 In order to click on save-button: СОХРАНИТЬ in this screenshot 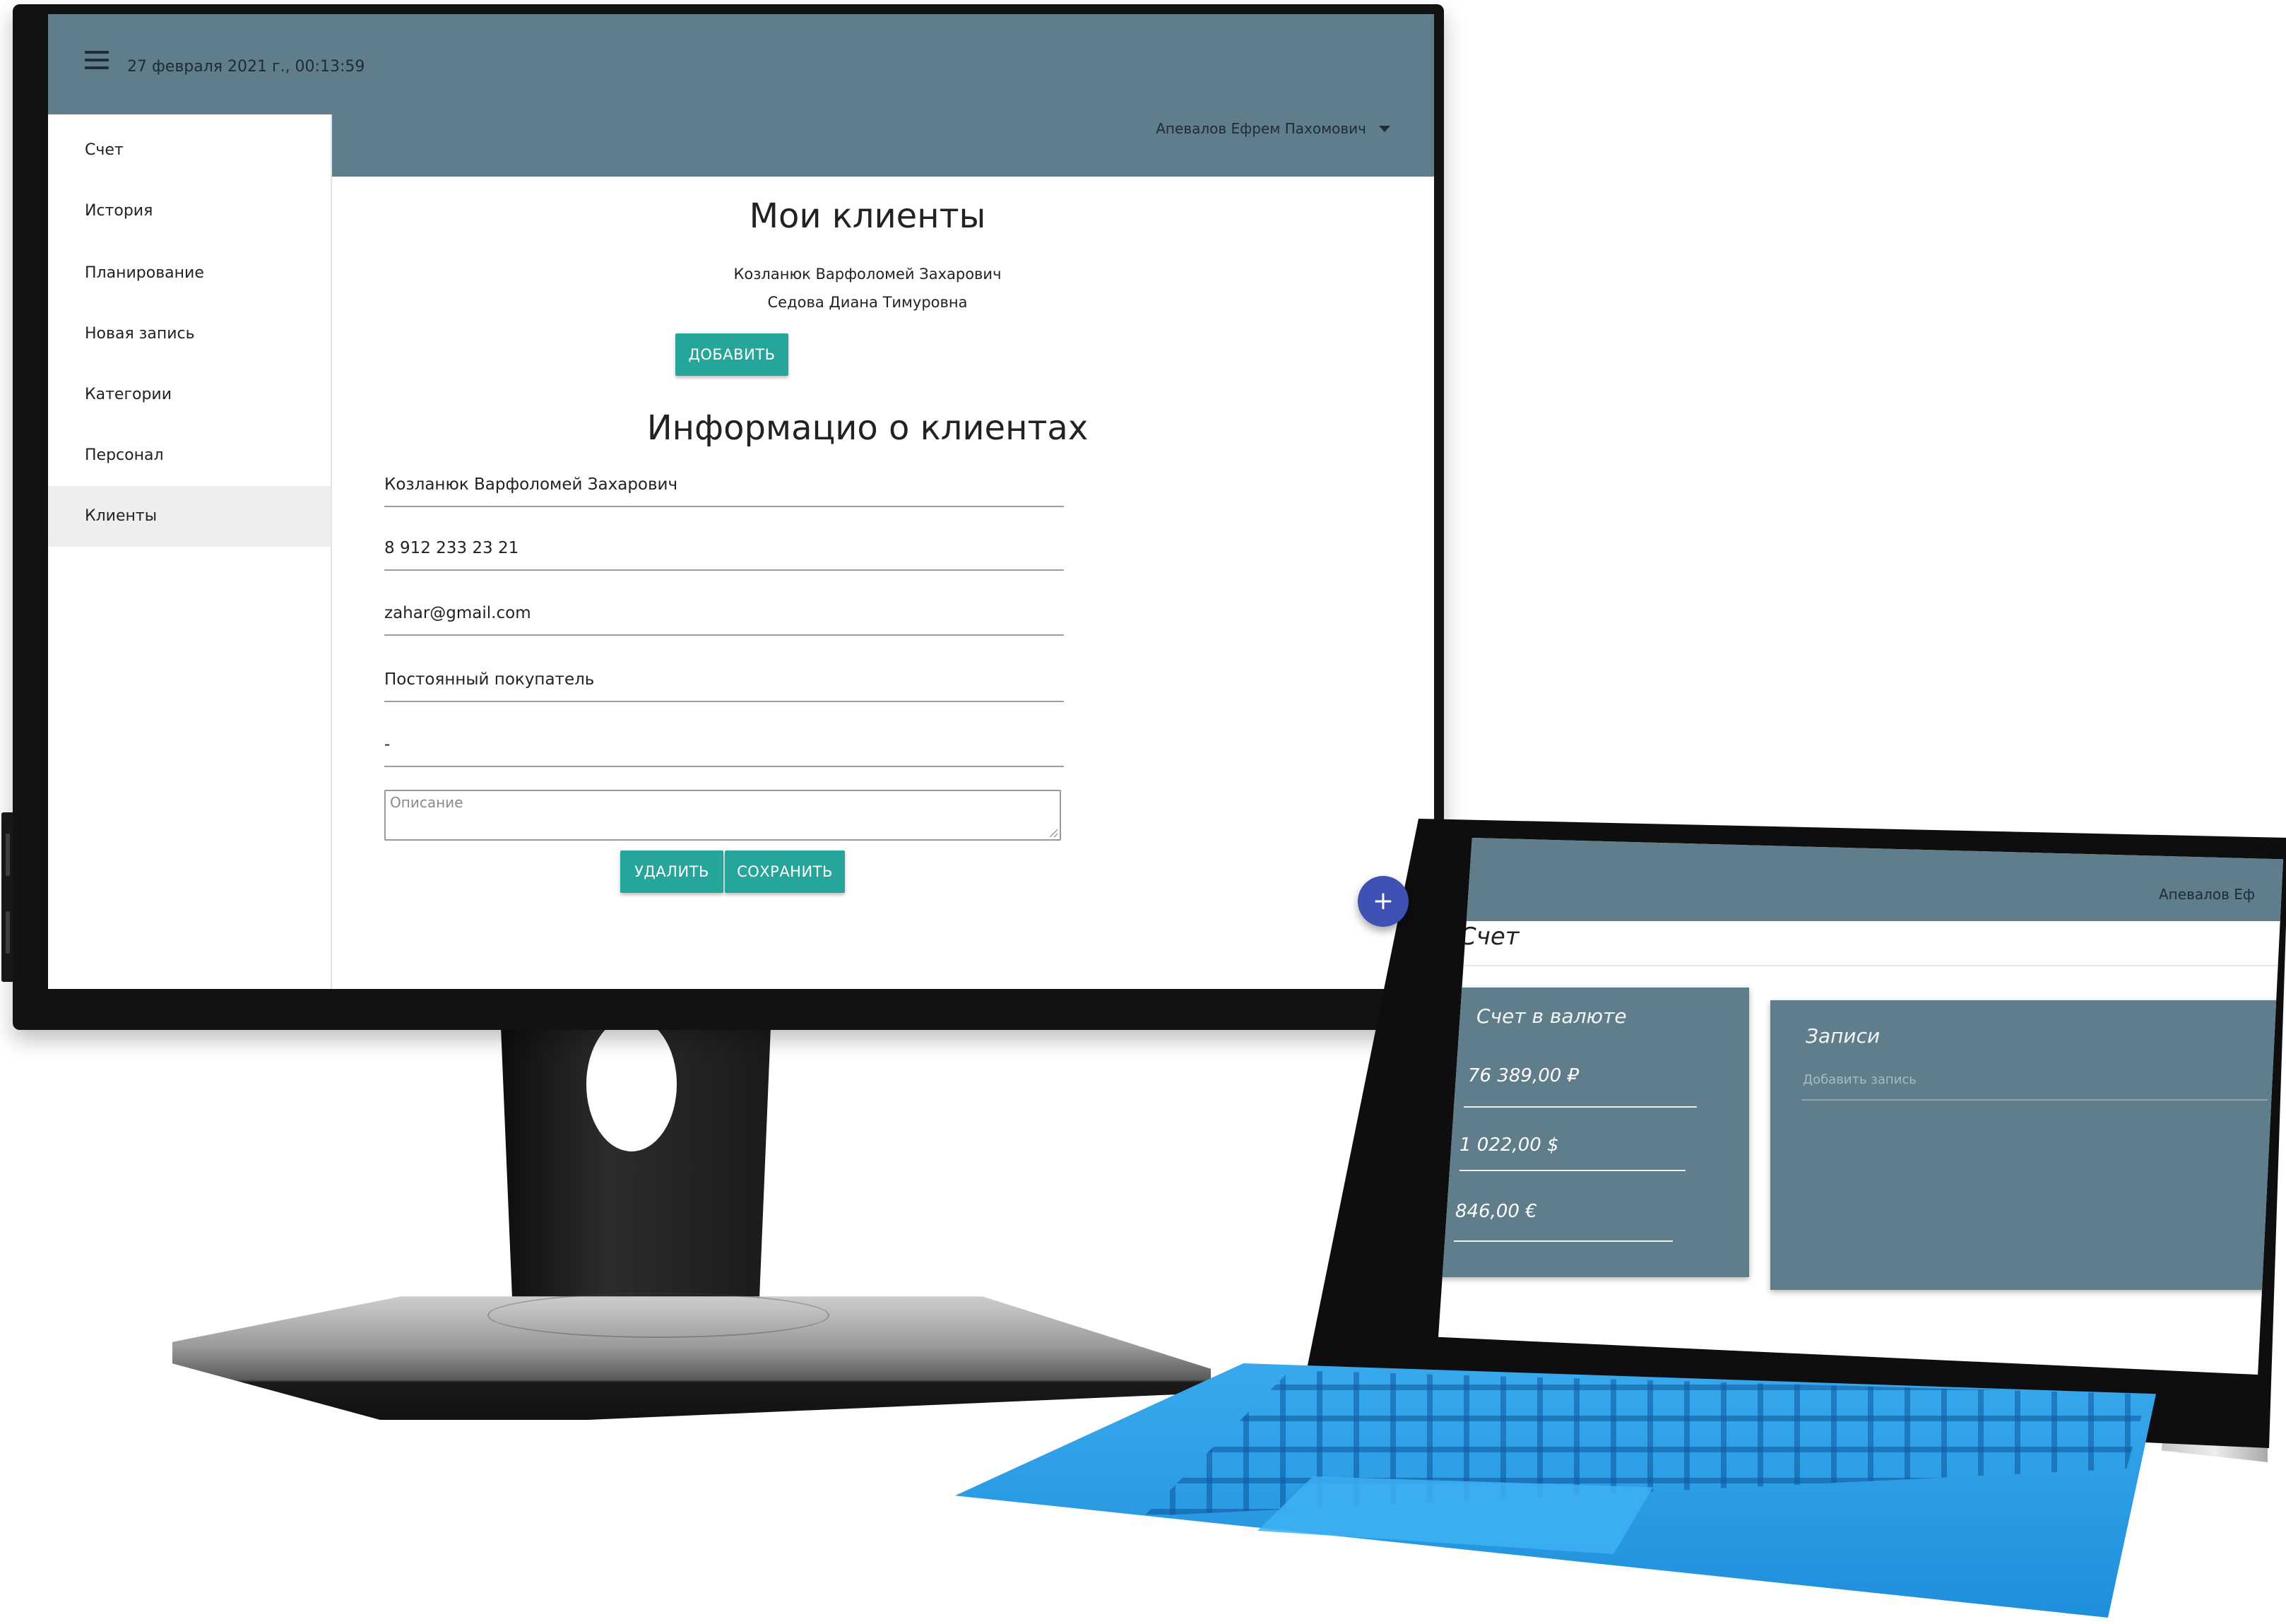, I will do `click(785, 871)`.